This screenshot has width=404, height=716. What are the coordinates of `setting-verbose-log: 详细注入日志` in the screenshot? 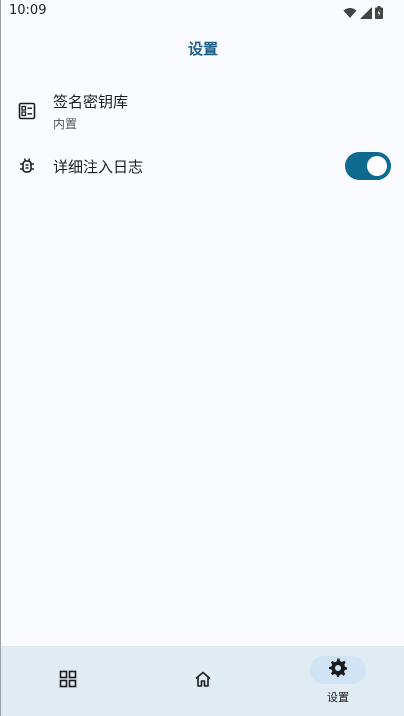 It's located at (202, 166).